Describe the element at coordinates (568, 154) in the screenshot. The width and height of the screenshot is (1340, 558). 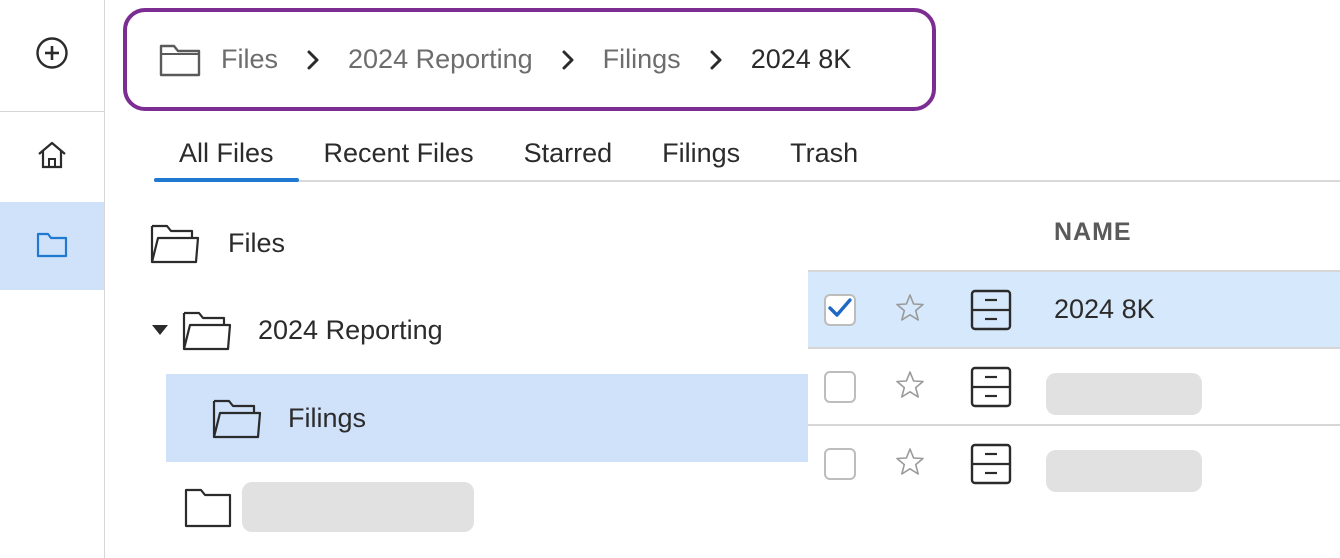
I see `tab-starred: Starred` at that location.